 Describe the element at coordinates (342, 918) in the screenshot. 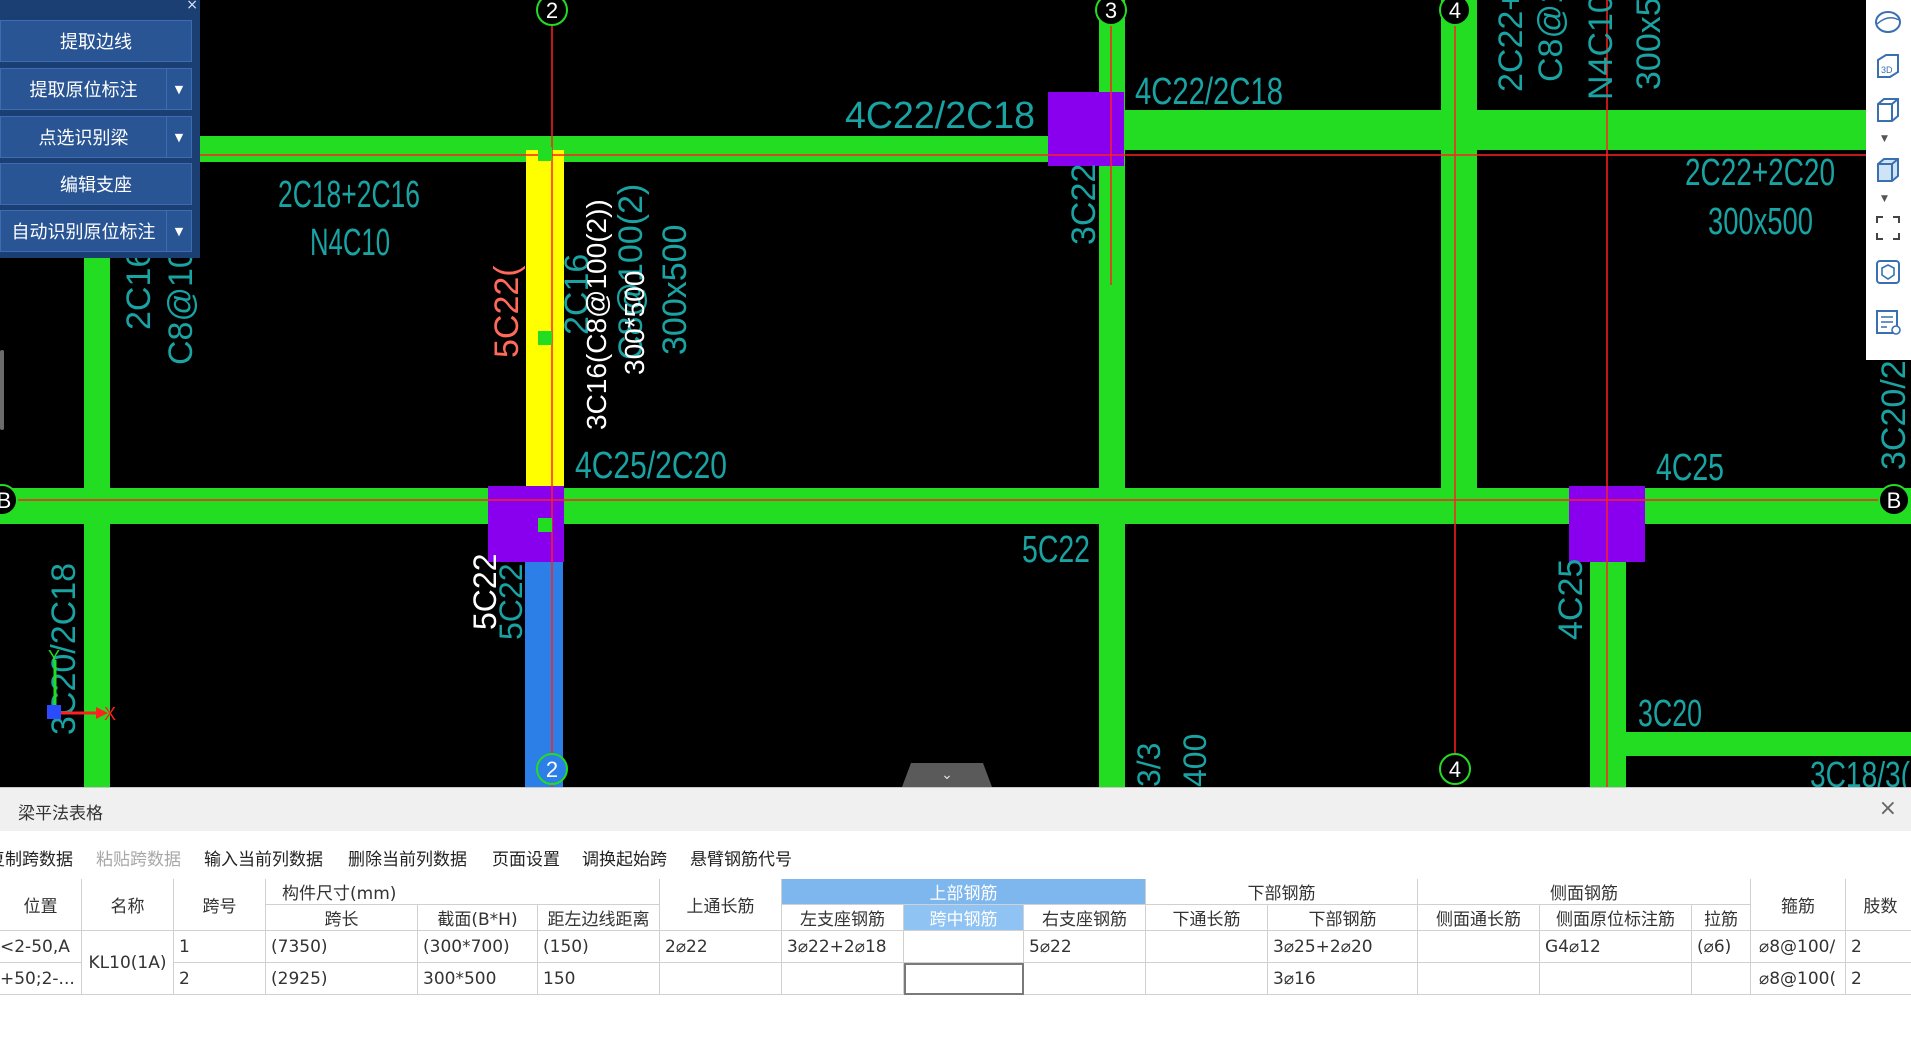

I see `header-span-length: 跨长` at that location.